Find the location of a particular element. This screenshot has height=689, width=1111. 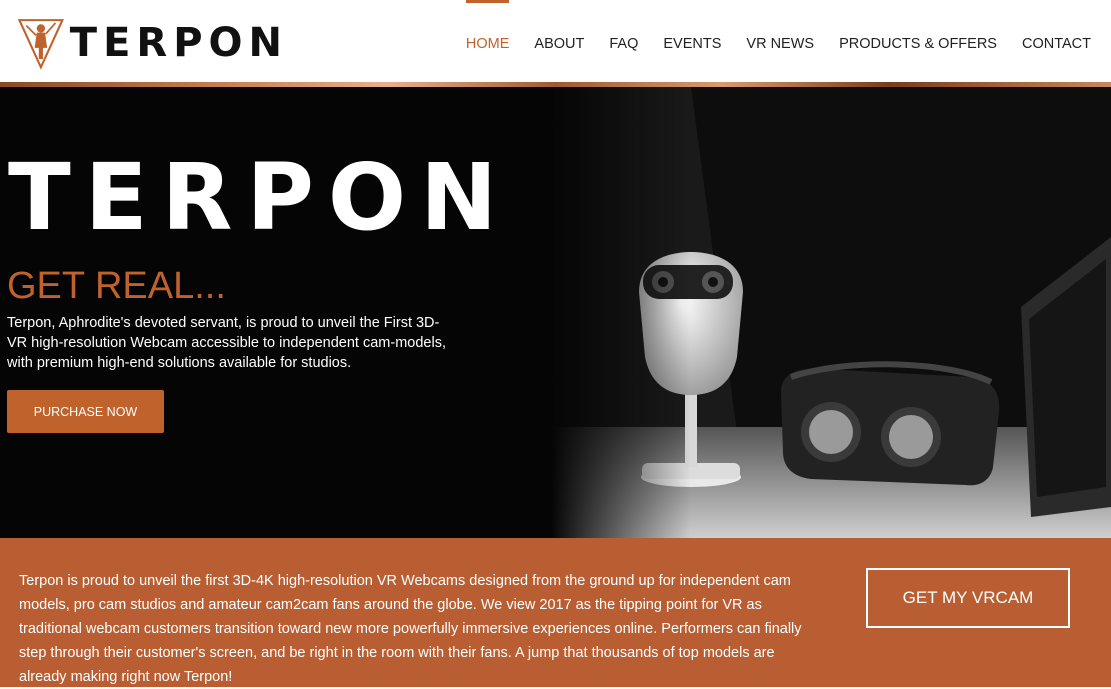

hero-brand-title: TERPON is located at coordinates (260, 197).